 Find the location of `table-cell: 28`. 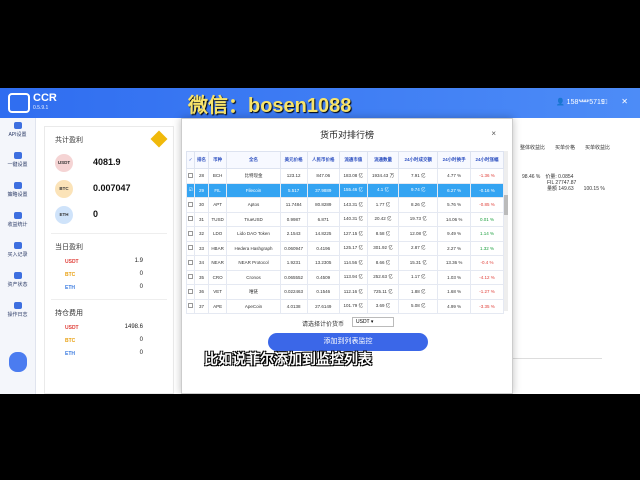

table-cell: 28 is located at coordinates (201, 176).